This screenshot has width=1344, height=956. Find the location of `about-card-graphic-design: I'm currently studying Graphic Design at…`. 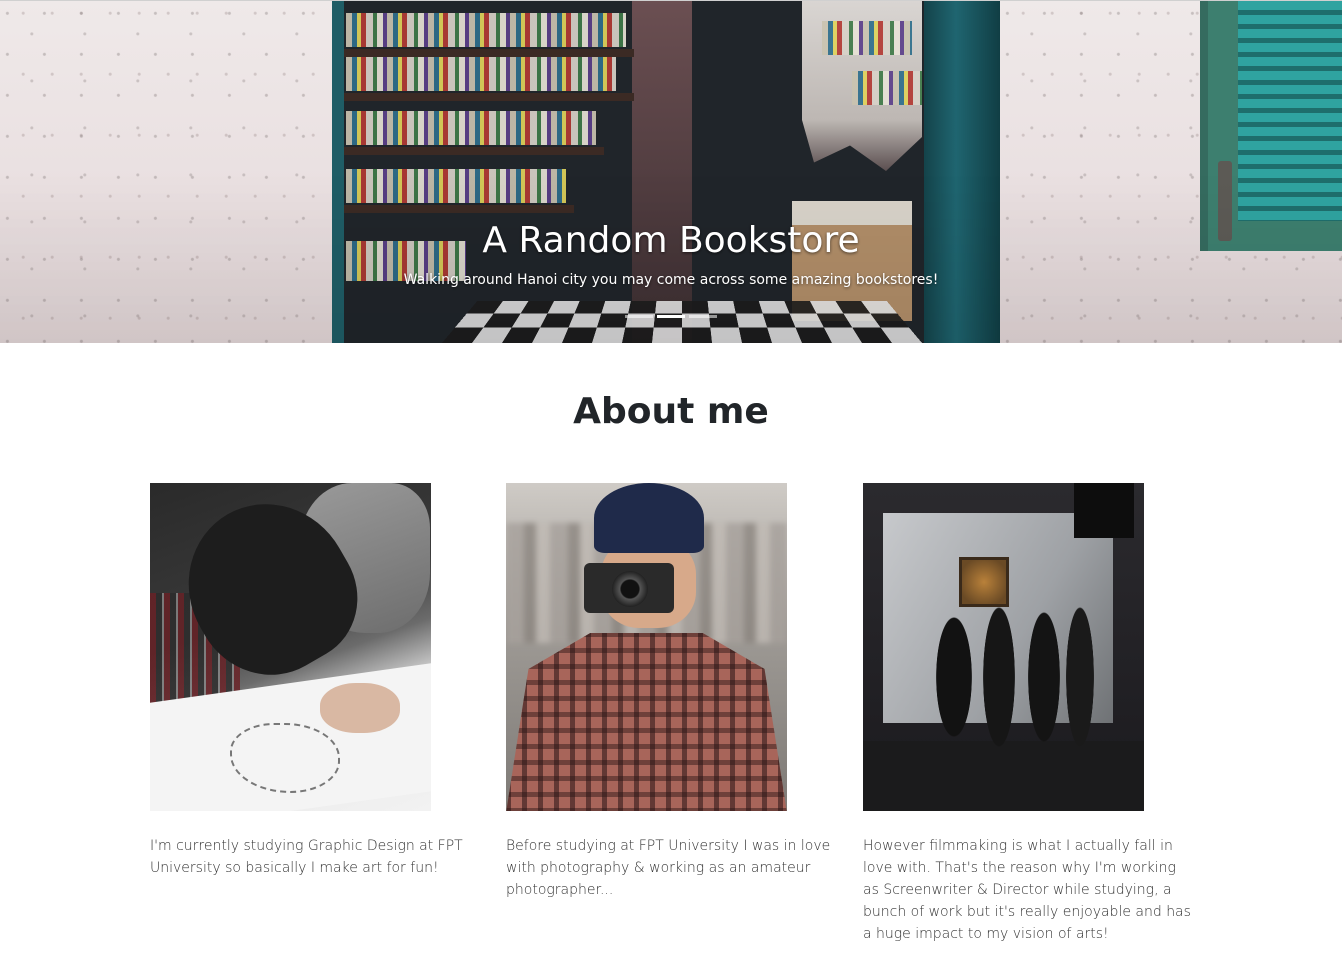

about-card-graphic-design: I'm currently studying Graphic Design at… is located at coordinates (315, 681).